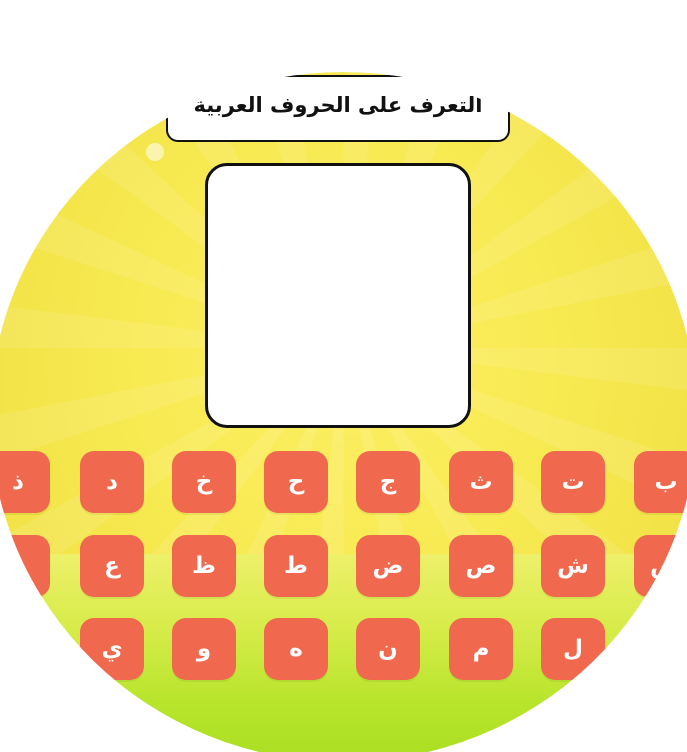 This screenshot has width=687, height=752. What do you see at coordinates (112, 649) in the screenshot?
I see `letter-button: ي` at bounding box center [112, 649].